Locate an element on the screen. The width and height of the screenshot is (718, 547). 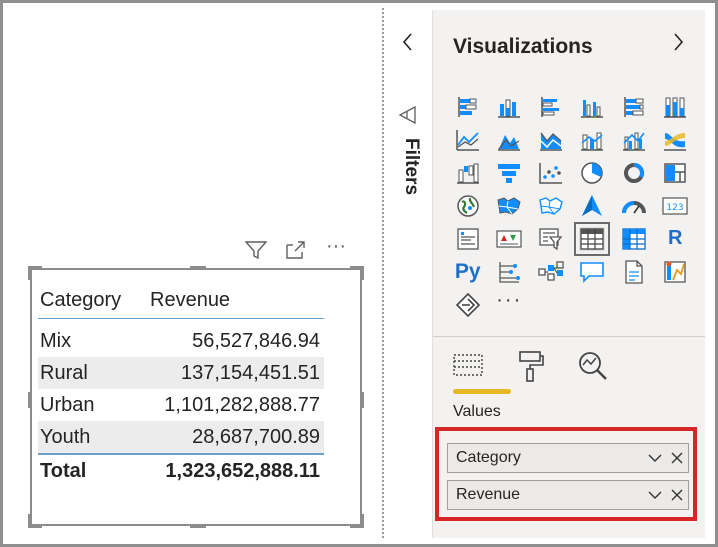
filter-pane-icon is located at coordinates (408, 117).